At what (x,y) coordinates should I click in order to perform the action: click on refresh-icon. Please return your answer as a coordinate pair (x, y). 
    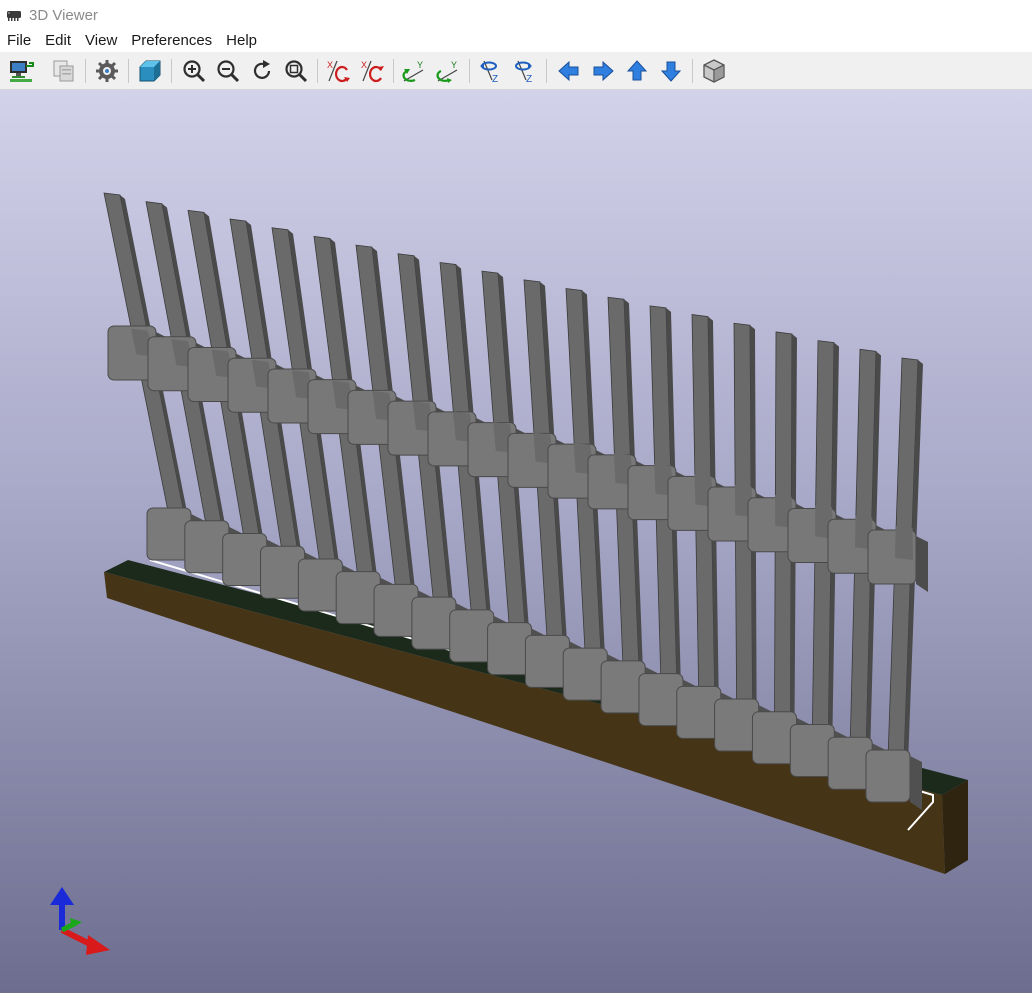
    Looking at the image, I should click on (262, 69).